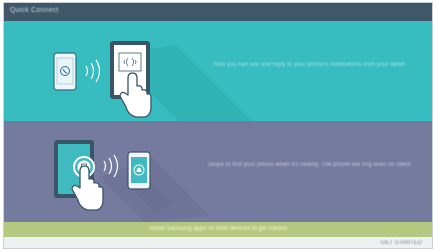  What do you see at coordinates (34, 10) in the screenshot?
I see `window-title: Quick Connect` at bounding box center [34, 10].